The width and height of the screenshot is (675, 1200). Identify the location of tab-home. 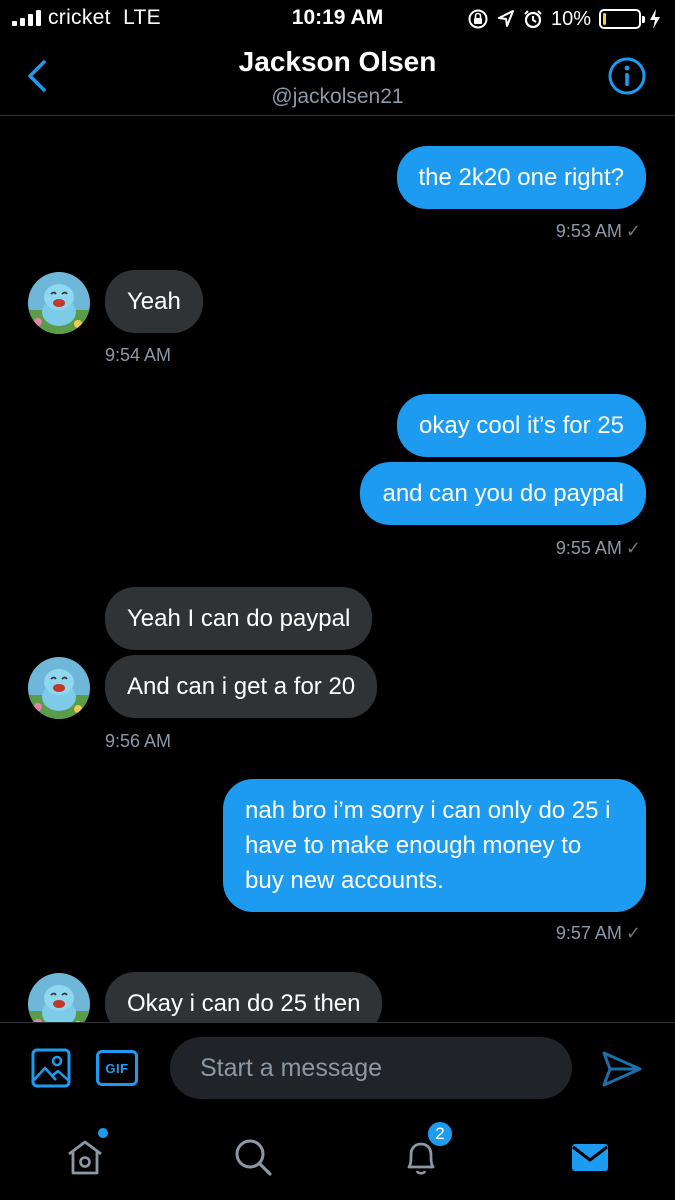
(85, 1154).